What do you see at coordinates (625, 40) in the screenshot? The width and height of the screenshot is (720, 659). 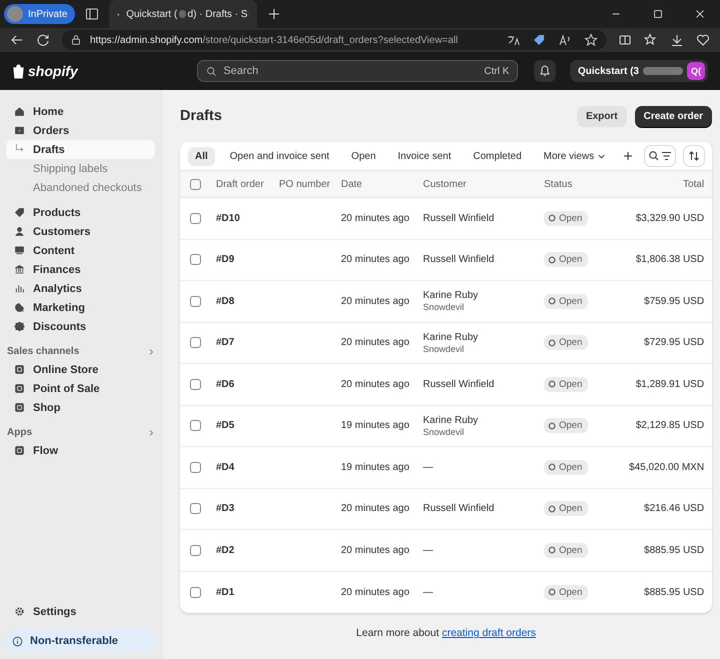 I see `split-screen-icon` at bounding box center [625, 40].